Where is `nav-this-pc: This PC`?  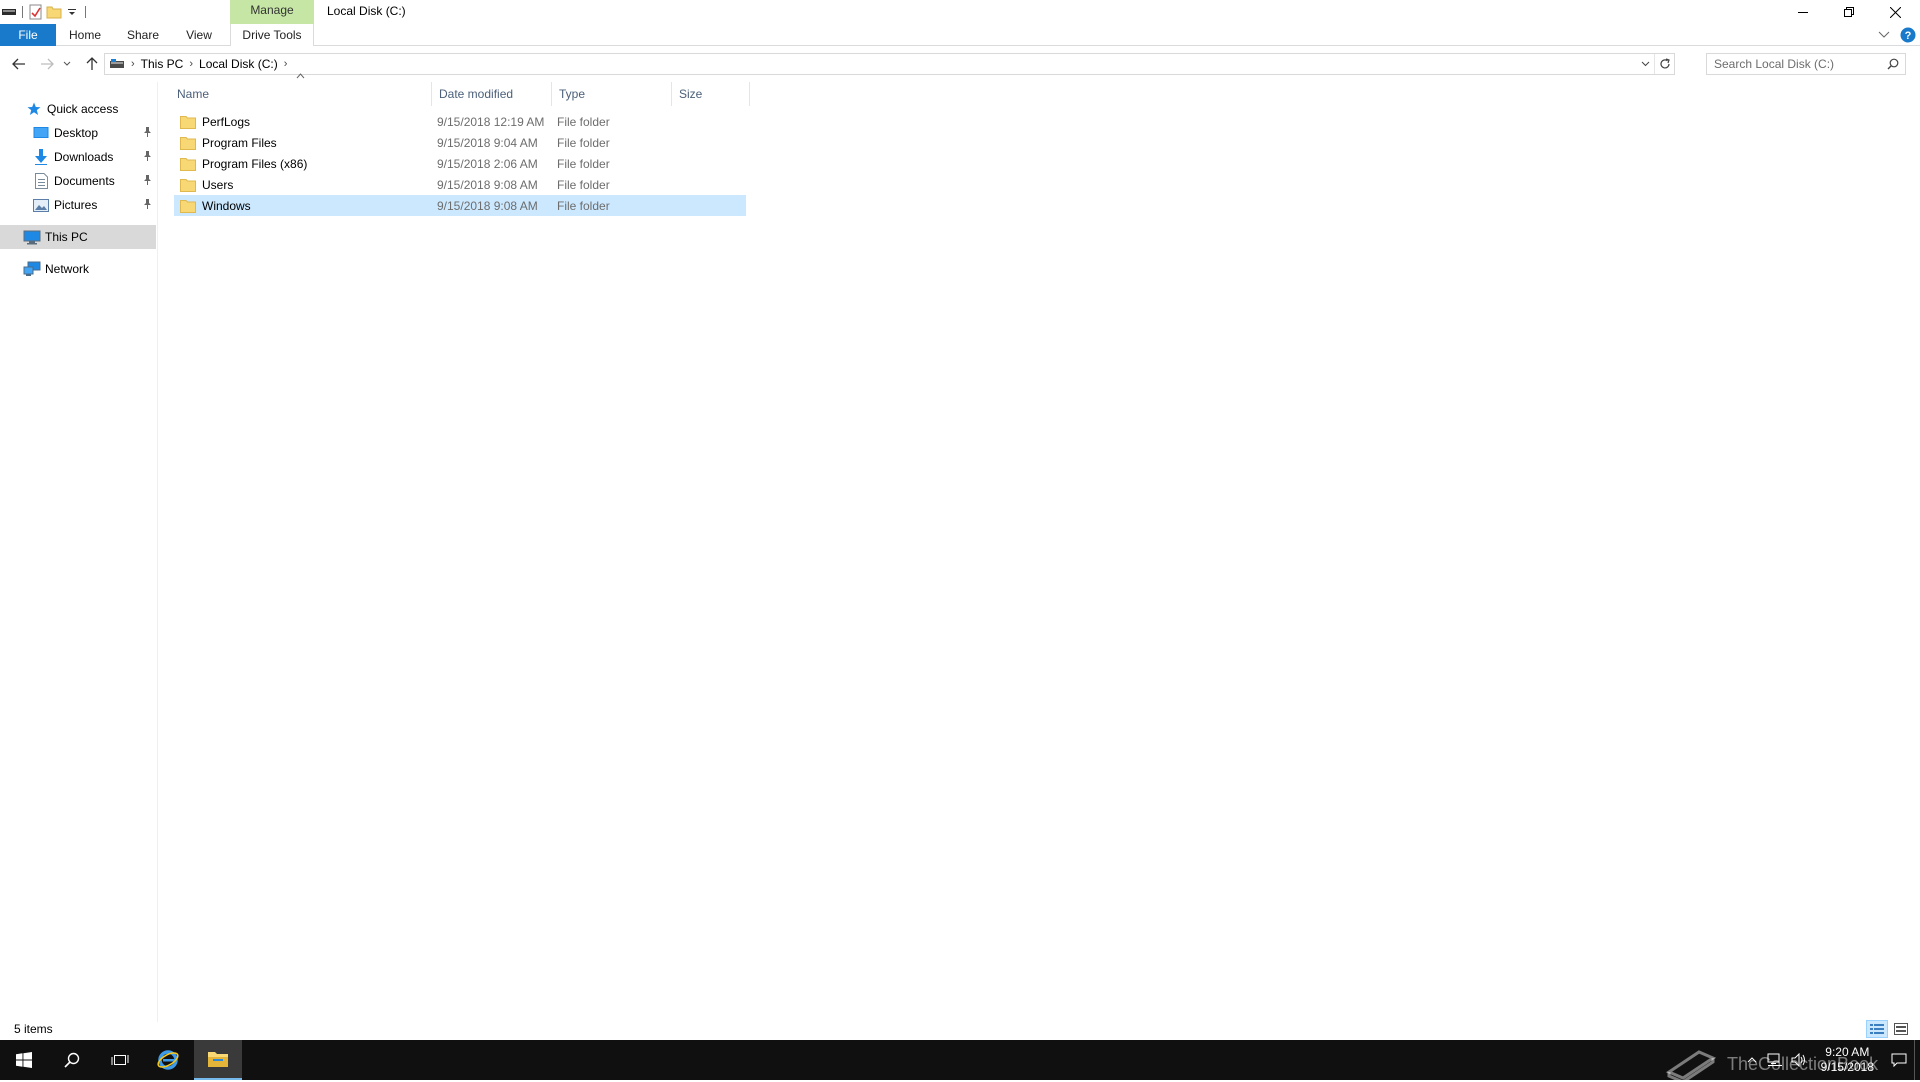
nav-this-pc: This PC is located at coordinates (78, 237).